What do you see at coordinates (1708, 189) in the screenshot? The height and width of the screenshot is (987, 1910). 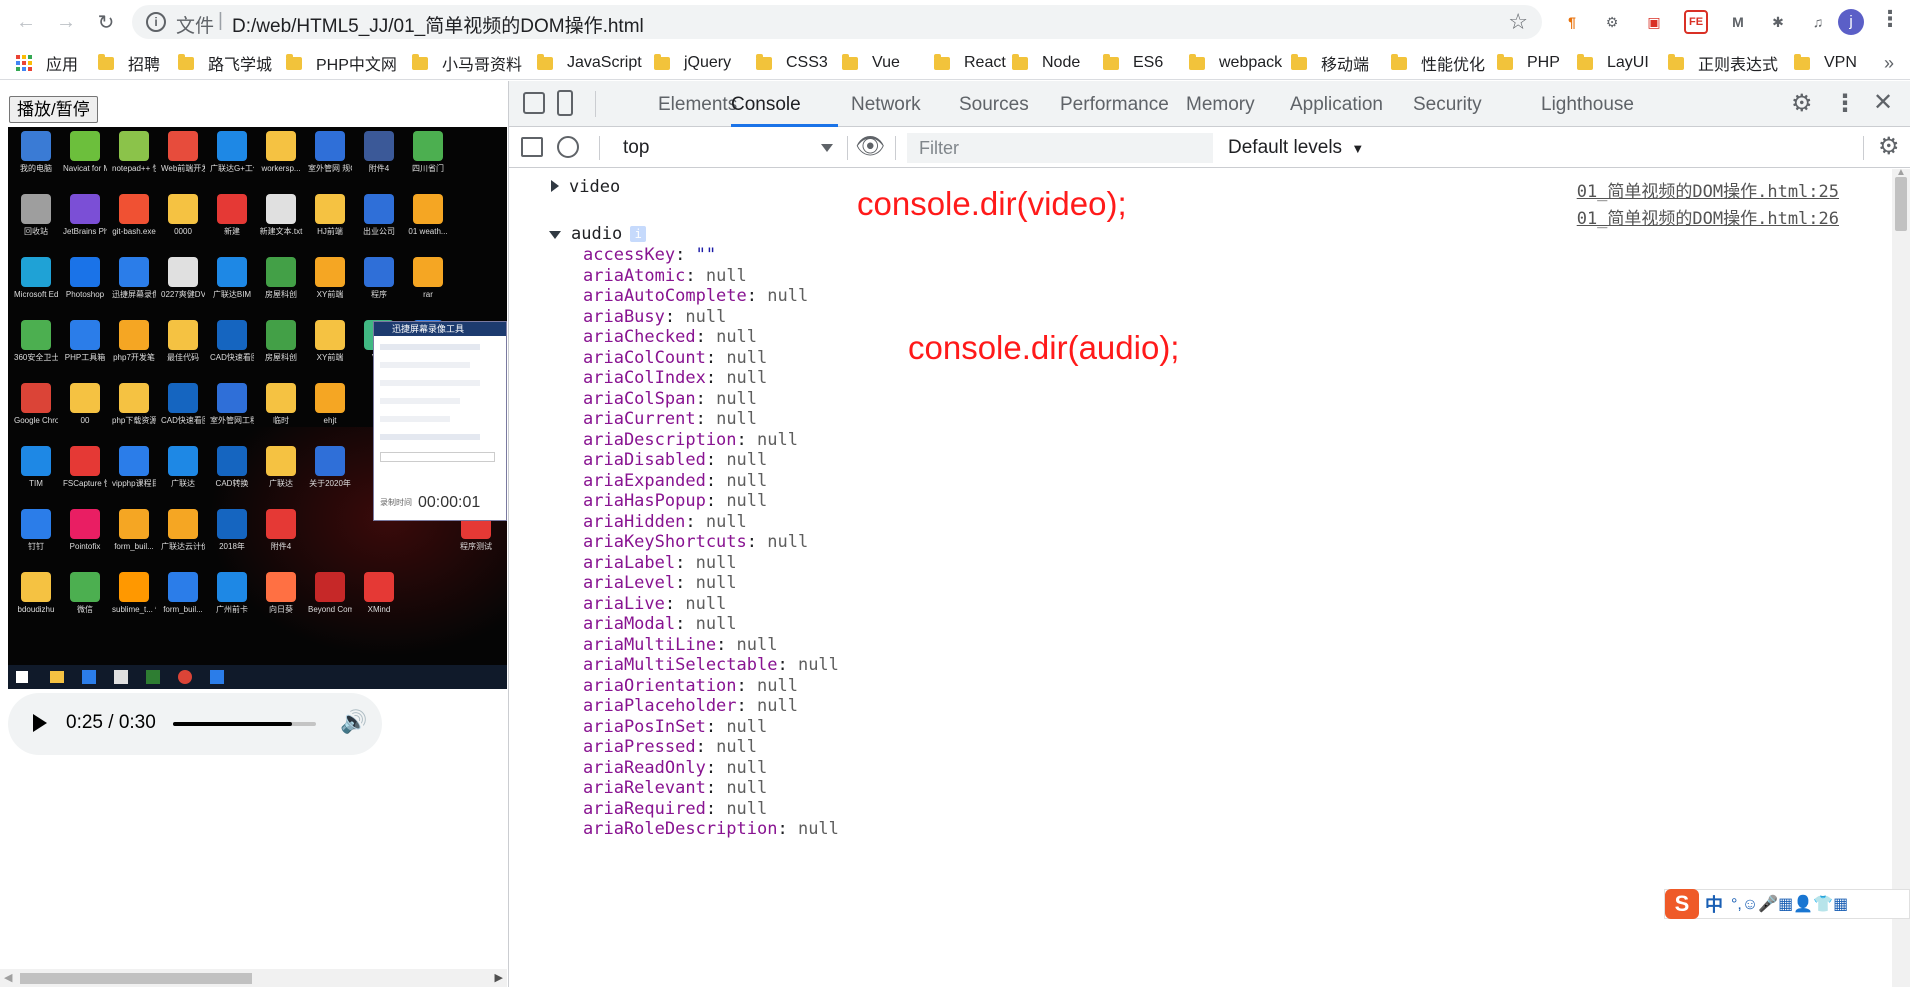 I see `source-link-25: 01_简单视频的DOM操作.html:25` at bounding box center [1708, 189].